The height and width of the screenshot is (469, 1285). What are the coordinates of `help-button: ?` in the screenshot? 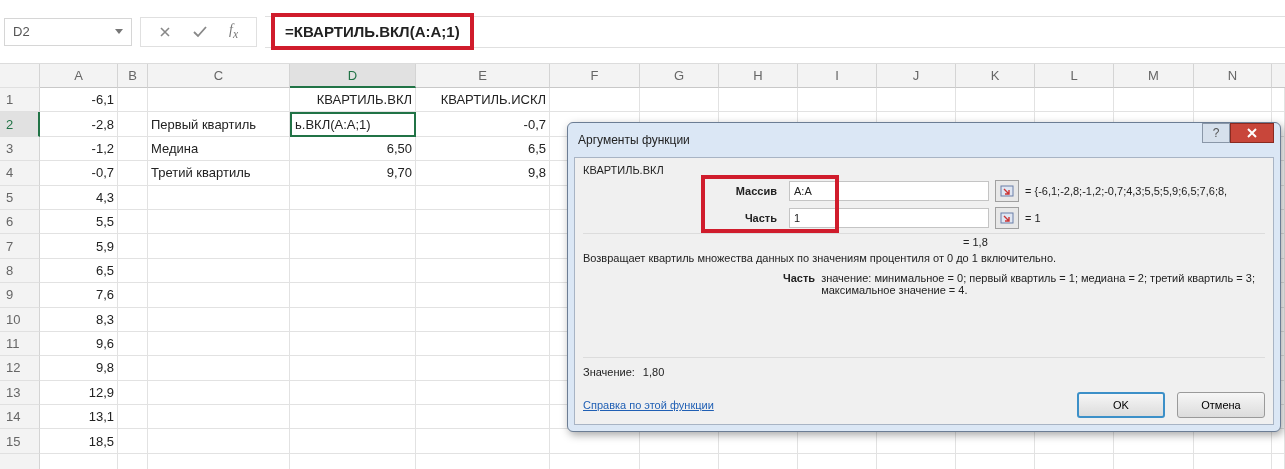 It's located at (1216, 133).